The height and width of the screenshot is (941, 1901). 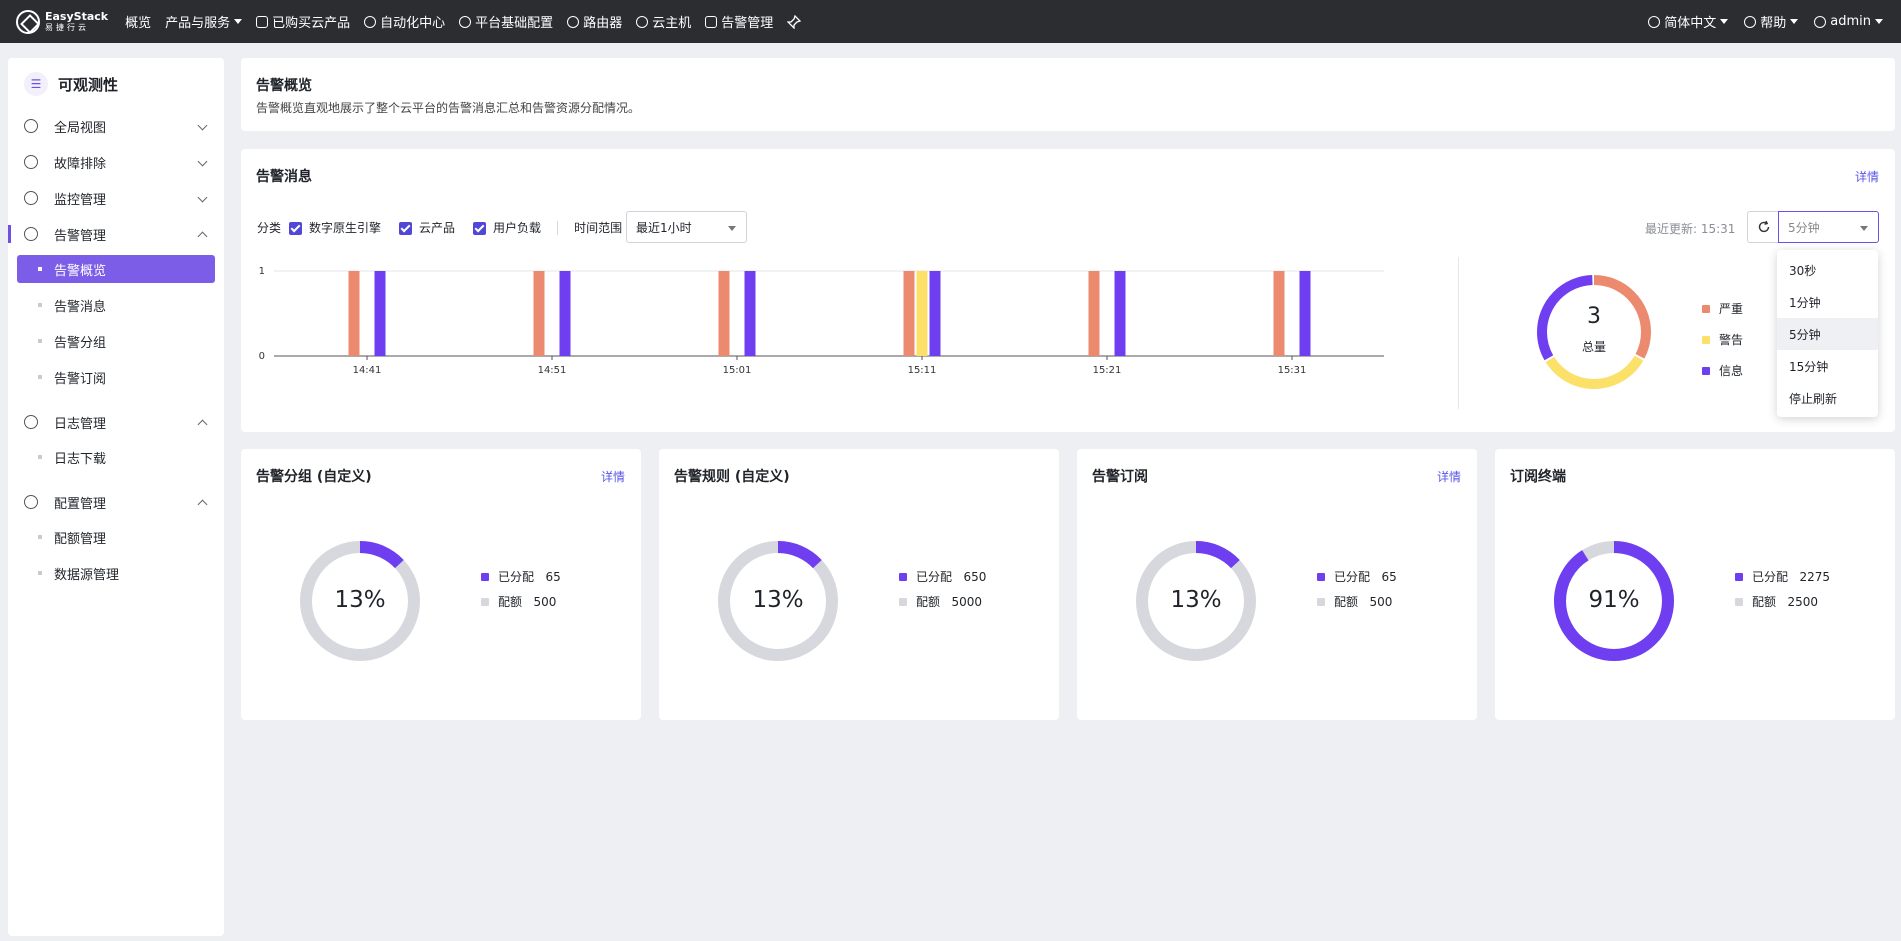 What do you see at coordinates (1120, 313) in the screenshot?
I see `bar-15:21-信息` at bounding box center [1120, 313].